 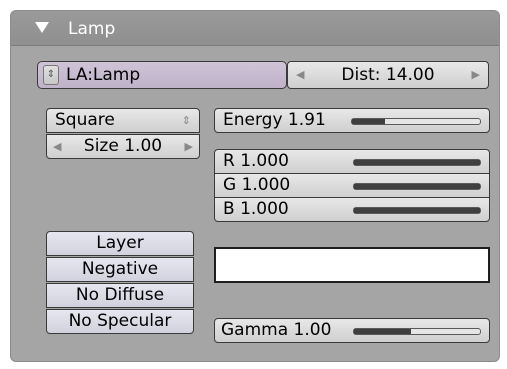 What do you see at coordinates (352, 185) in the screenshot?
I see `green-slider: G 1.000` at bounding box center [352, 185].